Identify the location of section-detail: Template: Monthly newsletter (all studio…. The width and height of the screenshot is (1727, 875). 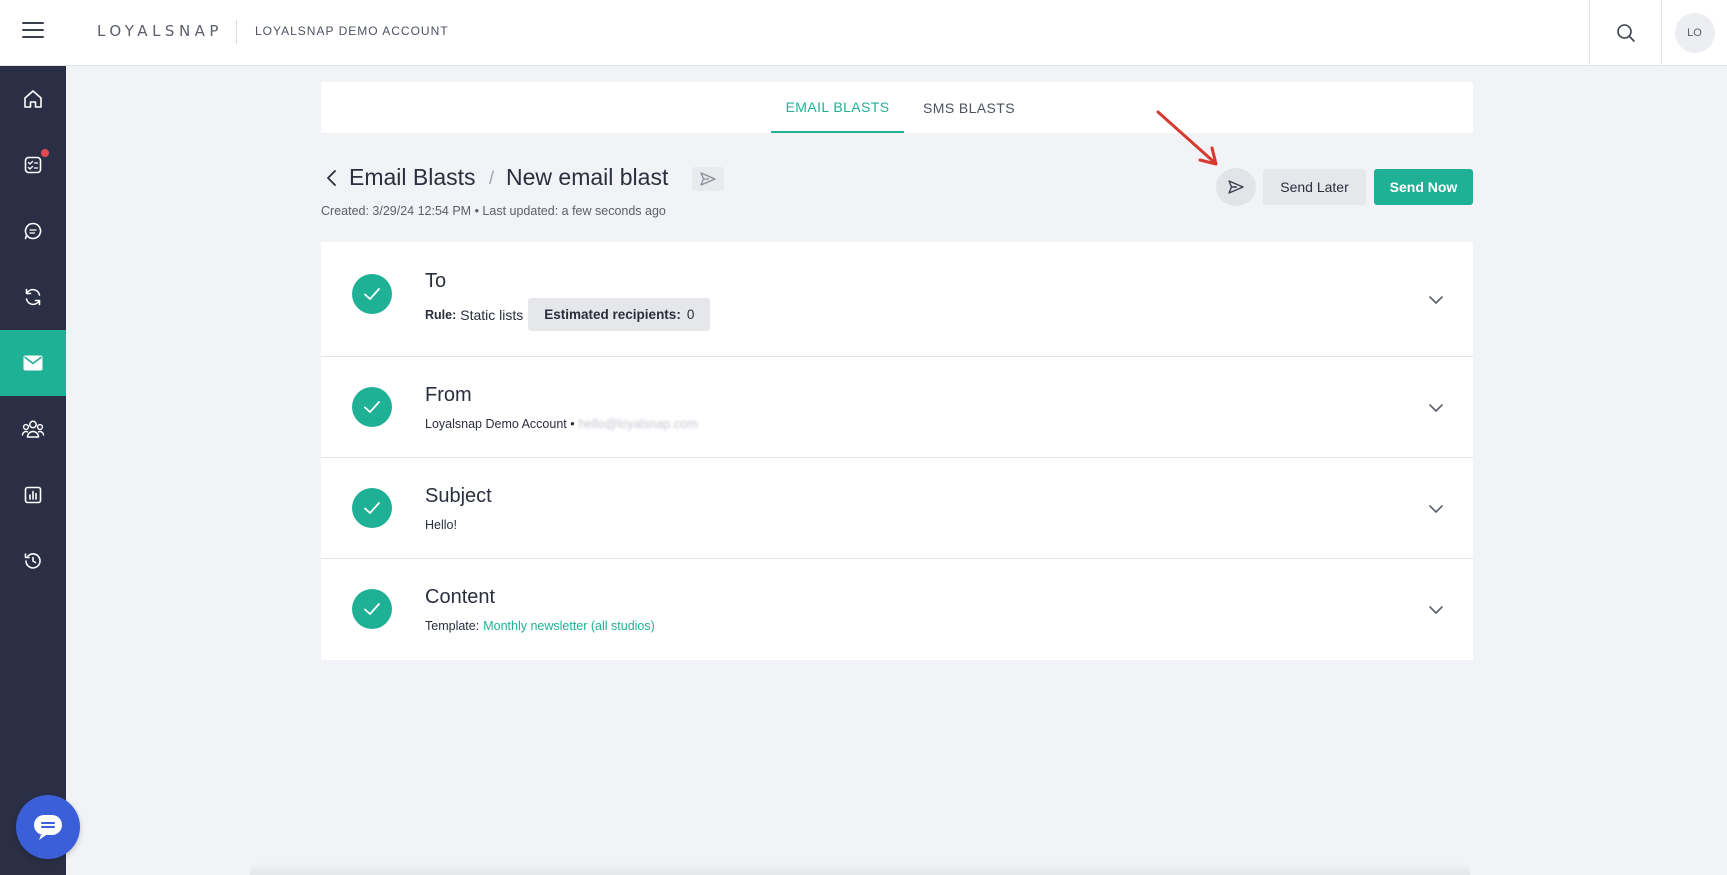
(540, 626).